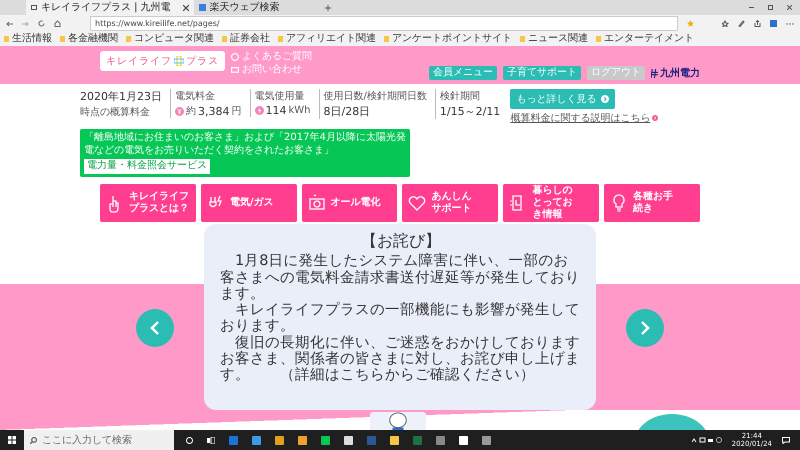  Describe the element at coordinates (470, 111) in the screenshot. I see `stat-value: 1/15～2/11` at that location.